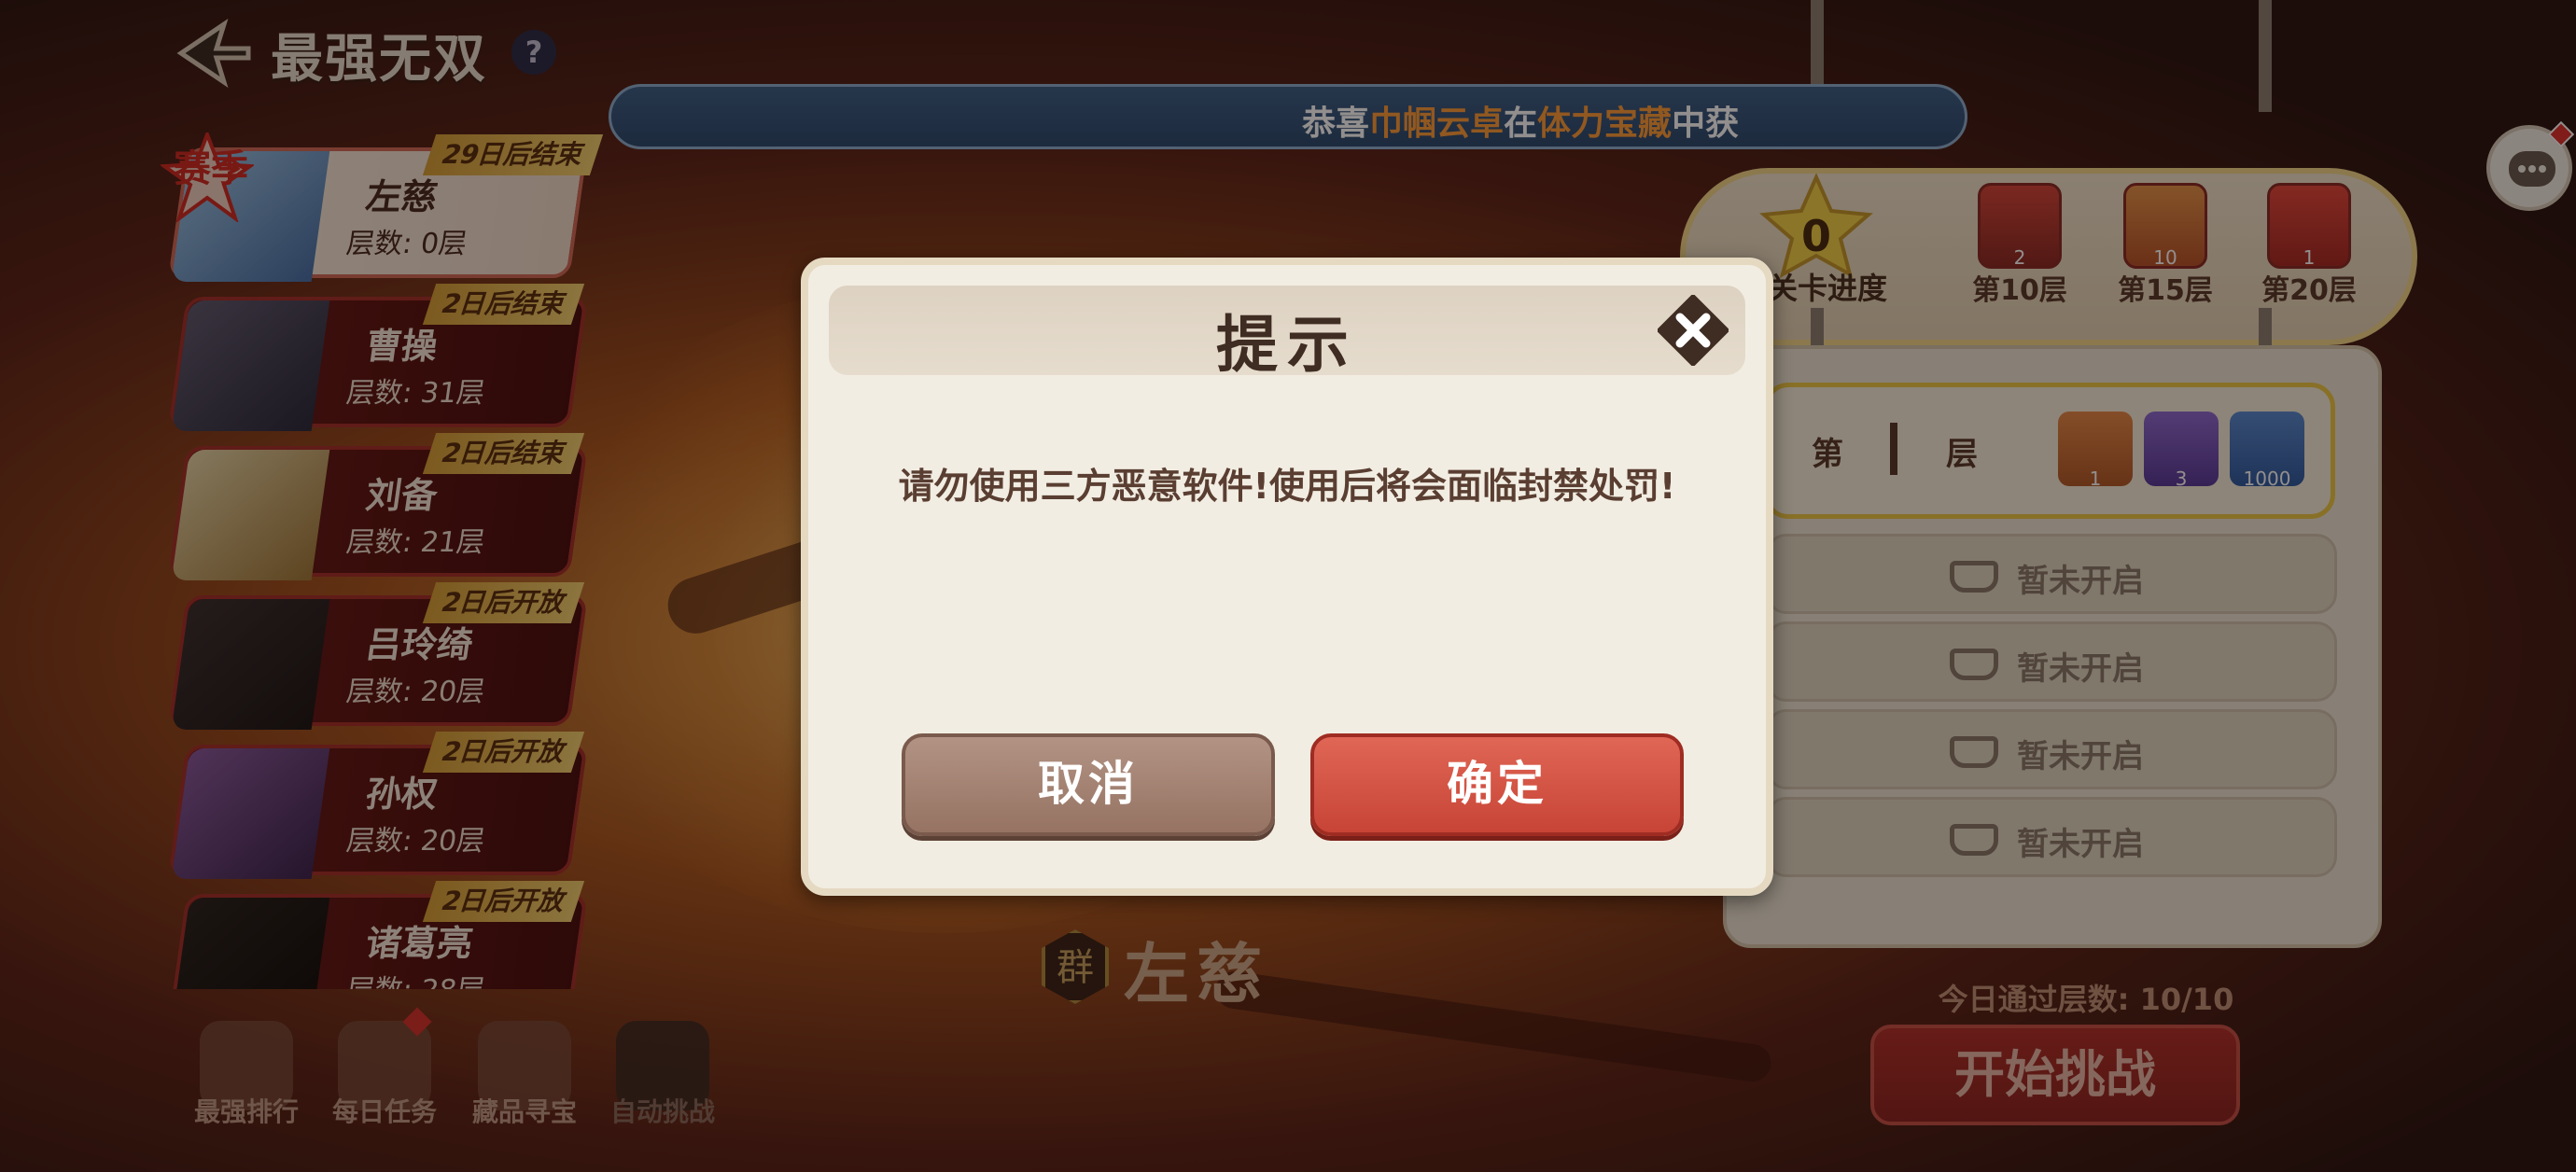 This screenshot has height=1172, width=2576. Describe the element at coordinates (1088, 784) in the screenshot. I see `cancel-button: 取消` at that location.